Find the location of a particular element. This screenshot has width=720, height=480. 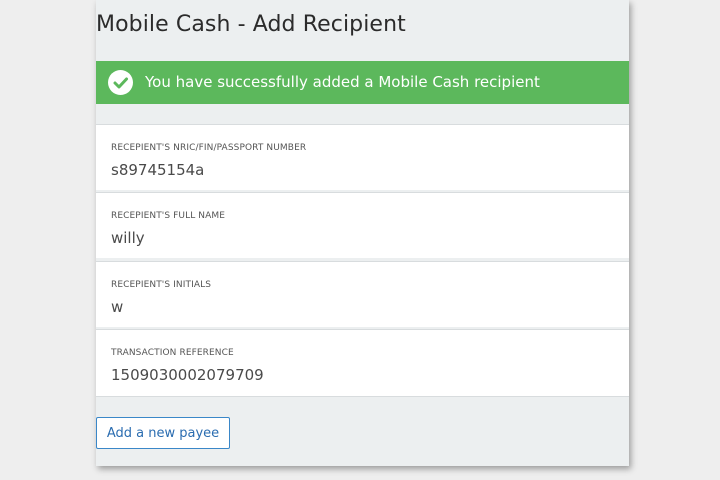

page-title: Mobile Cash - Add Recipient is located at coordinates (251, 24).